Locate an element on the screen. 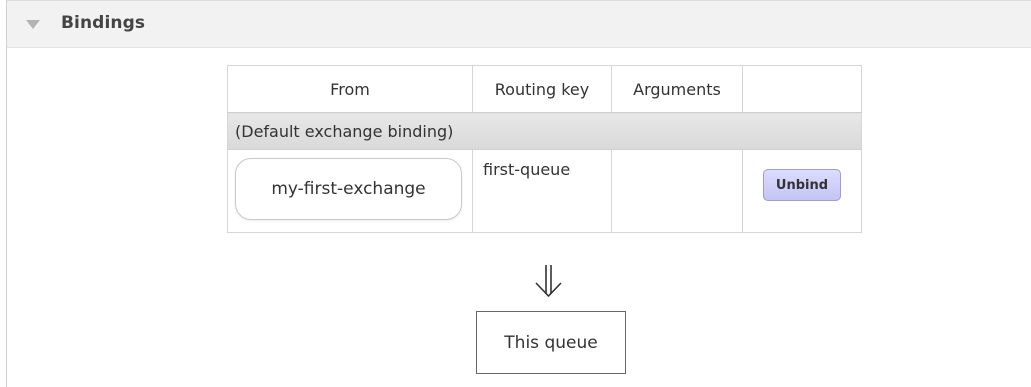 The width and height of the screenshot is (1031, 387). table-row: my-first-exchange first-queue Unbind is located at coordinates (544, 191).